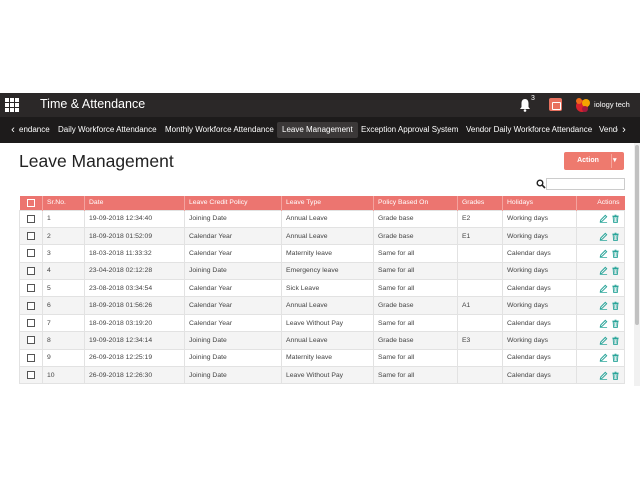 The height and width of the screenshot is (480, 640). What do you see at coordinates (134, 340) in the screenshot?
I see `date-cell: 19-09-2018 12:34:14` at bounding box center [134, 340].